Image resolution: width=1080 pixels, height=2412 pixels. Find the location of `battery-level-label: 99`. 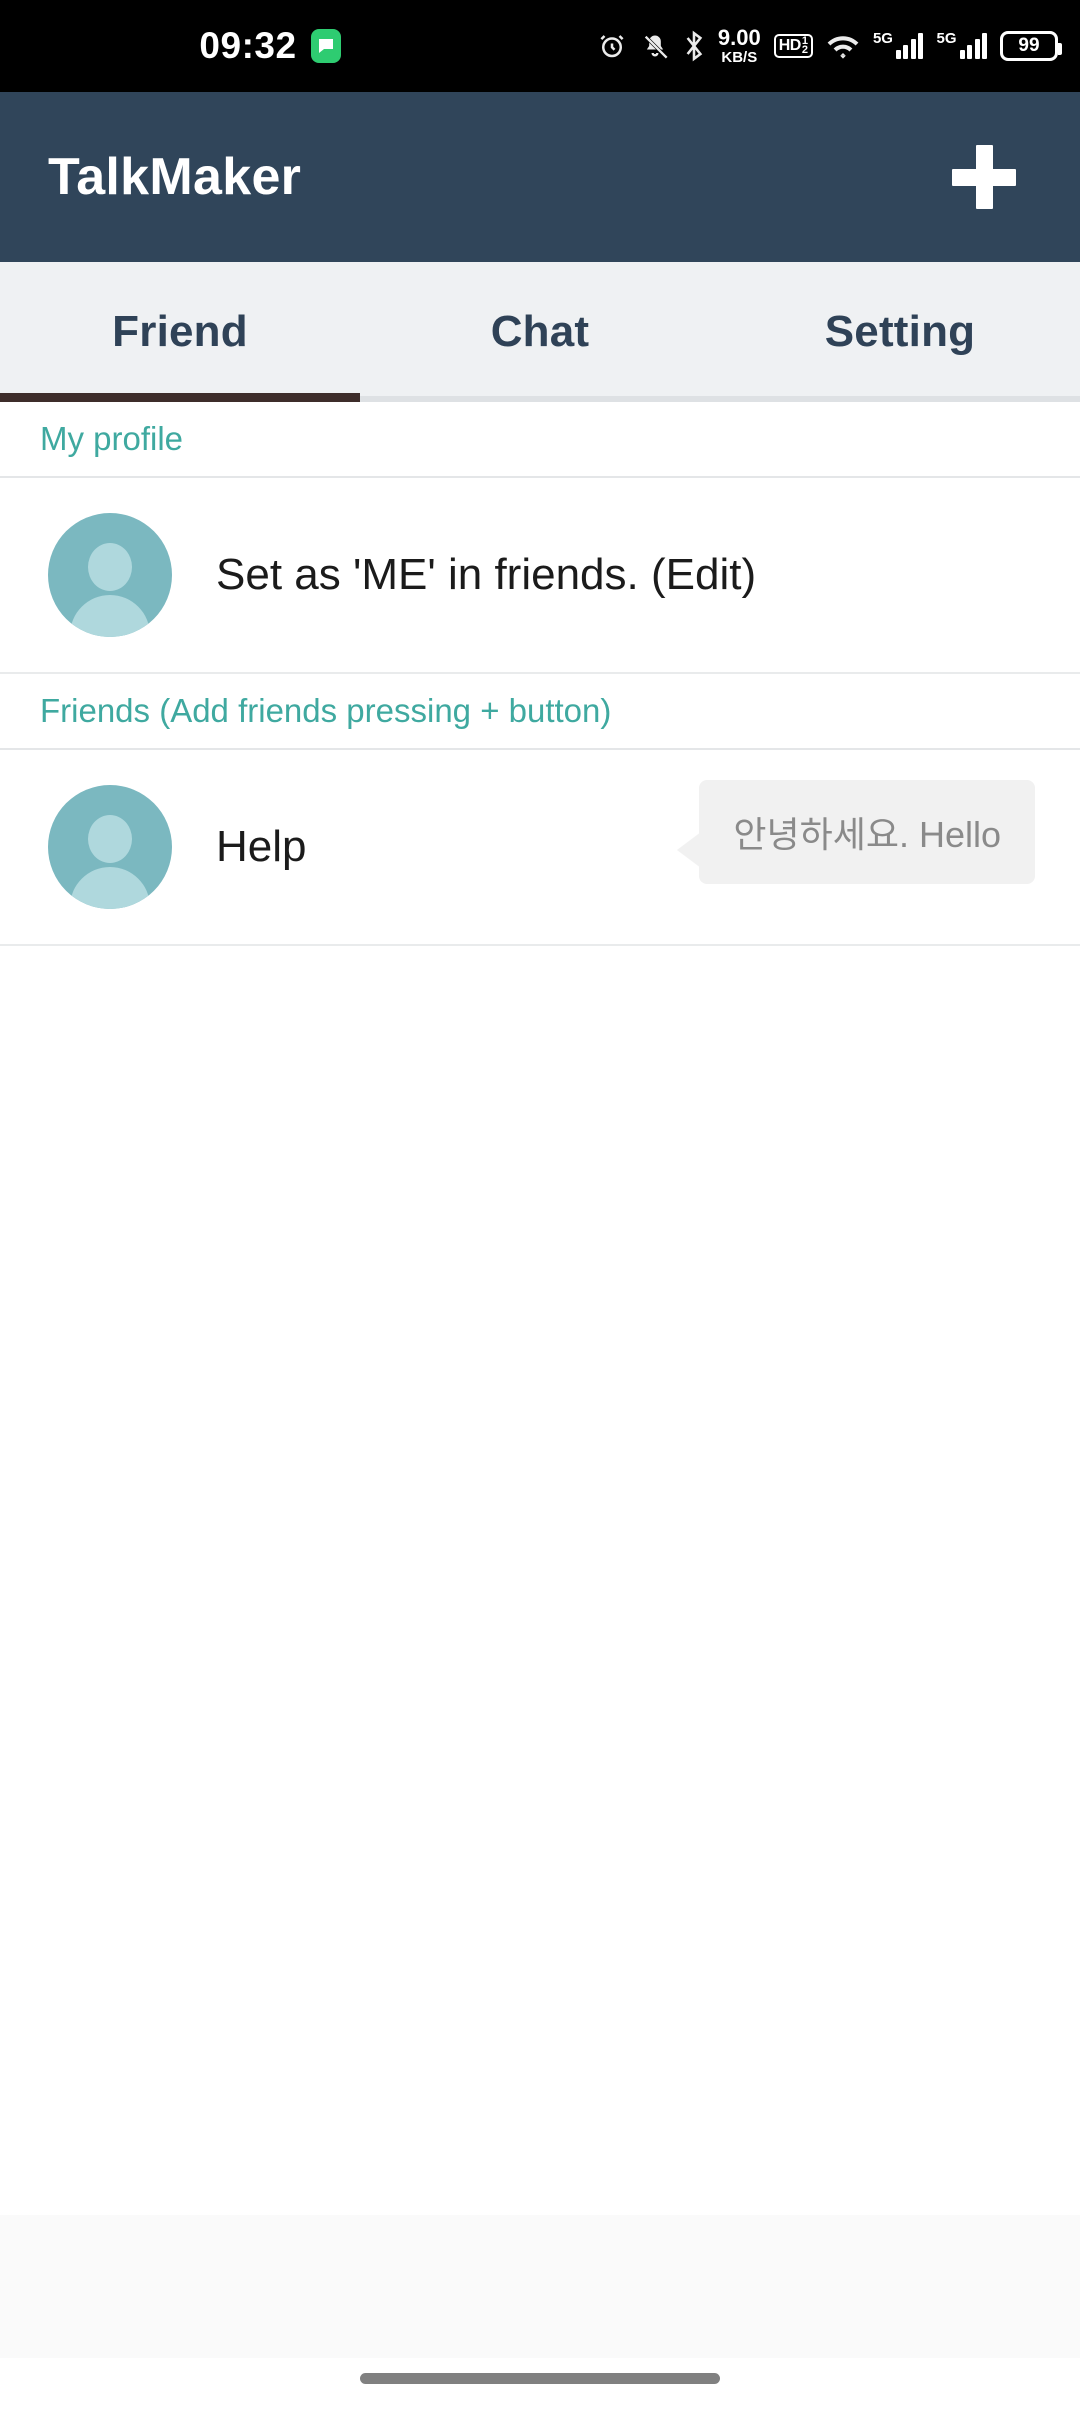

battery-level-label: 99 is located at coordinates (1029, 45).